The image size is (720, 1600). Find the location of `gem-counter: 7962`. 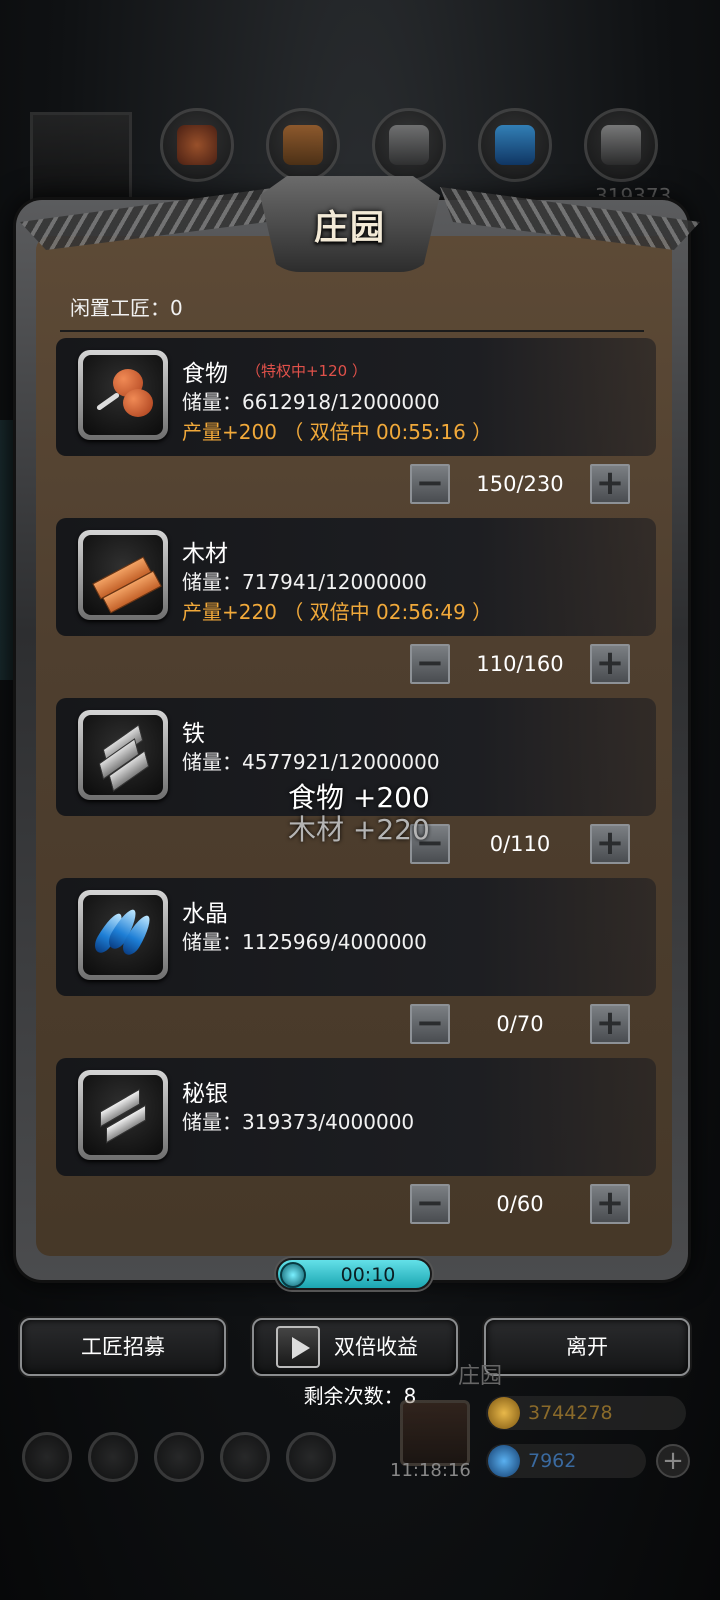

gem-counter: 7962 is located at coordinates (566, 1461).